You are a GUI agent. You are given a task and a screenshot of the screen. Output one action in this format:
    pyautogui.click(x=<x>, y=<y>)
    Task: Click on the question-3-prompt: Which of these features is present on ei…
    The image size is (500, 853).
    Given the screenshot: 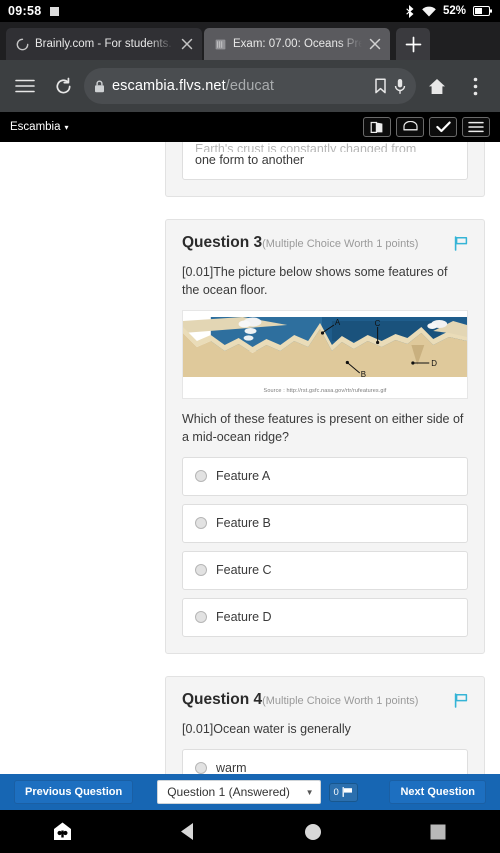 What is the action you would take?
    pyautogui.click(x=323, y=428)
    